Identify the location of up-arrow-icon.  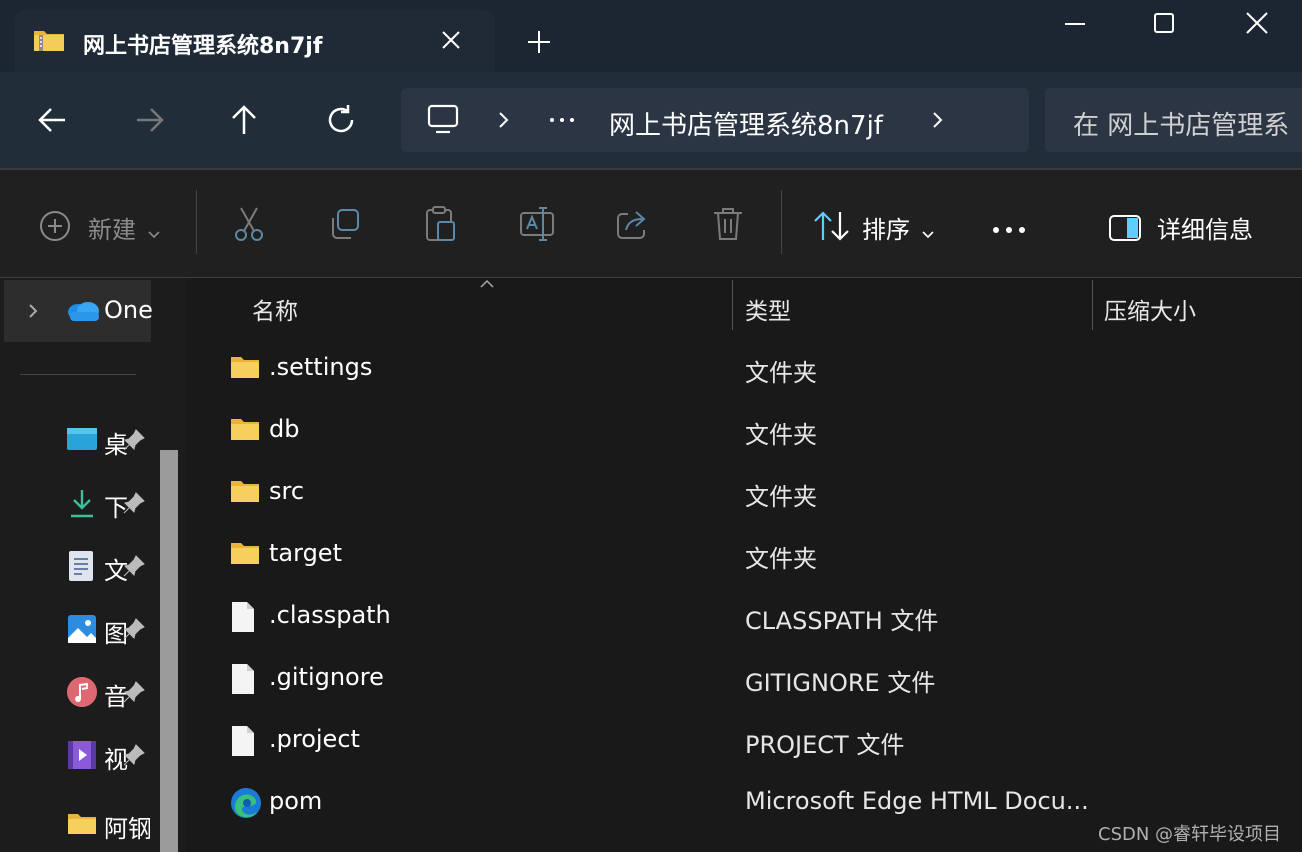
(244, 120).